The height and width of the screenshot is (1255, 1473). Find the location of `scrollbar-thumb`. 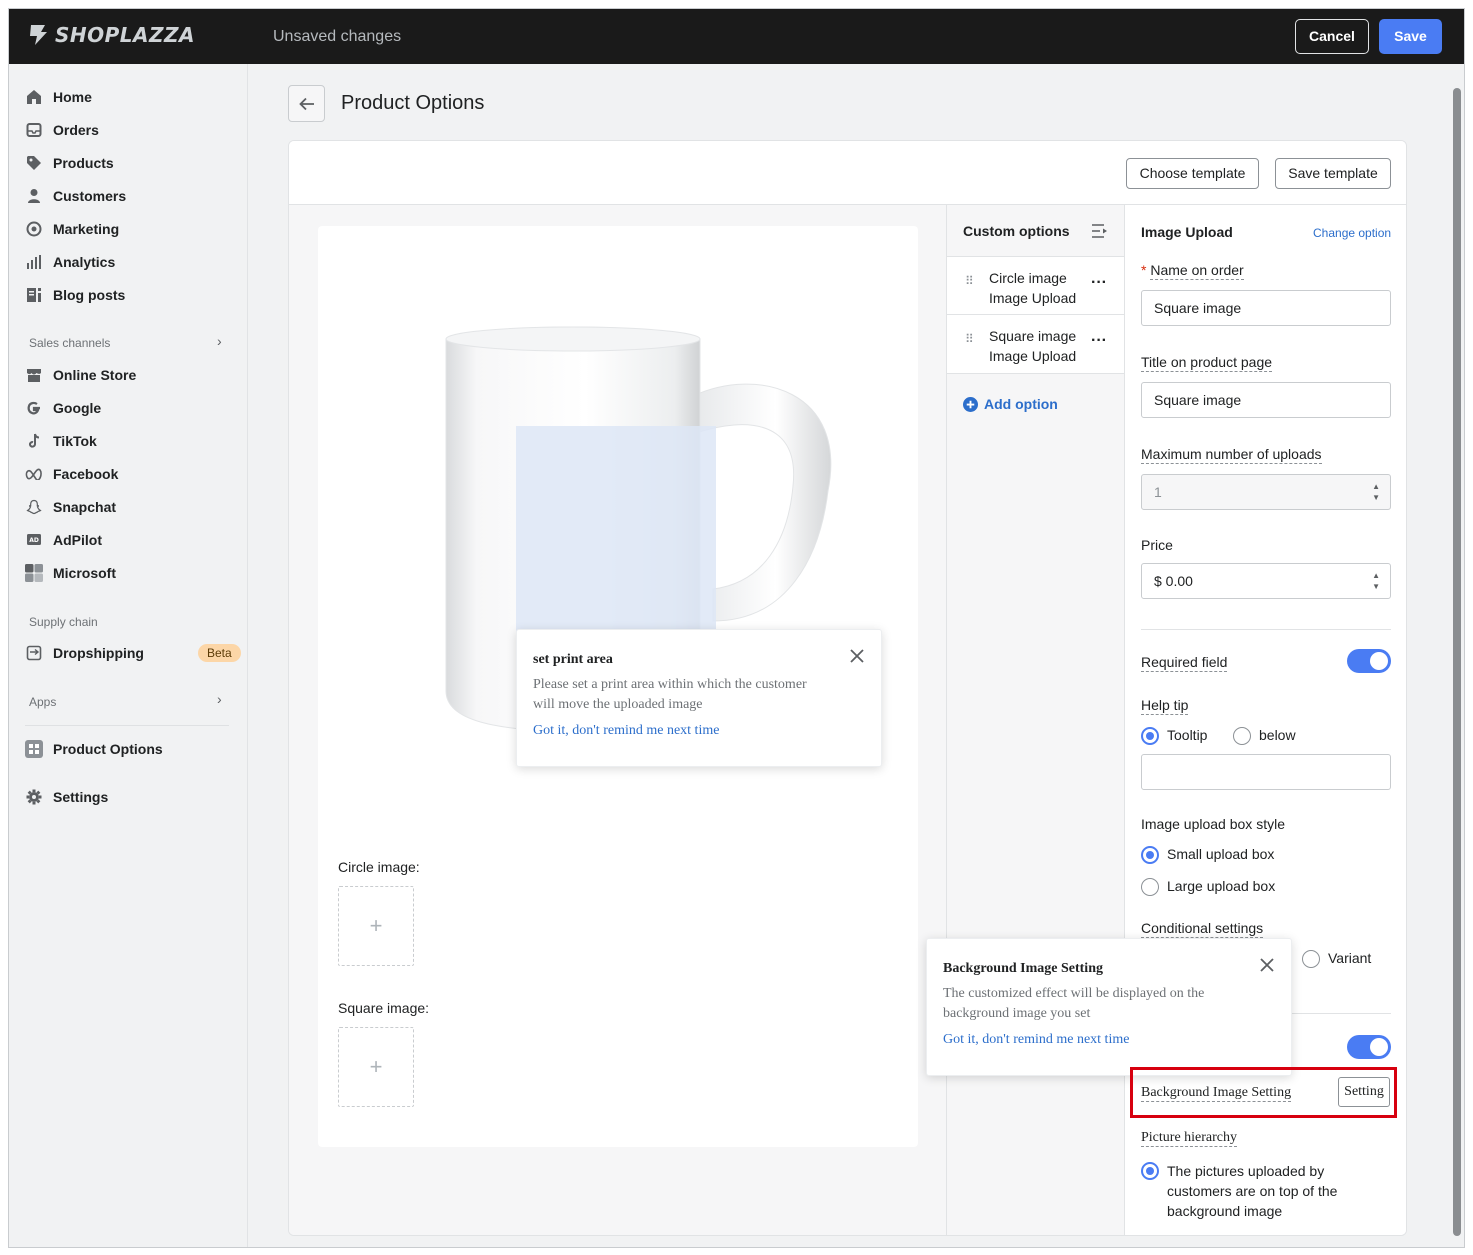

scrollbar-thumb is located at coordinates (1457, 662).